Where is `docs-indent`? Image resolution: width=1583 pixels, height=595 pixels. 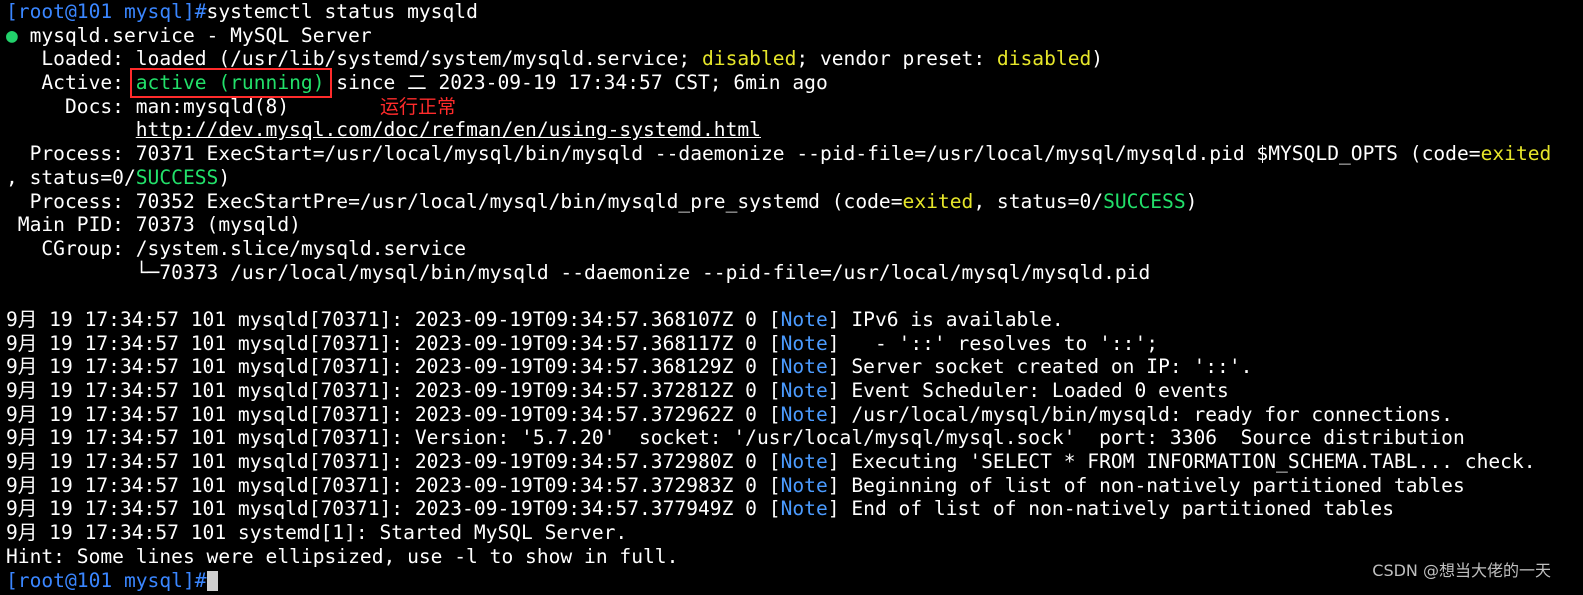 docs-indent is located at coordinates (71, 129).